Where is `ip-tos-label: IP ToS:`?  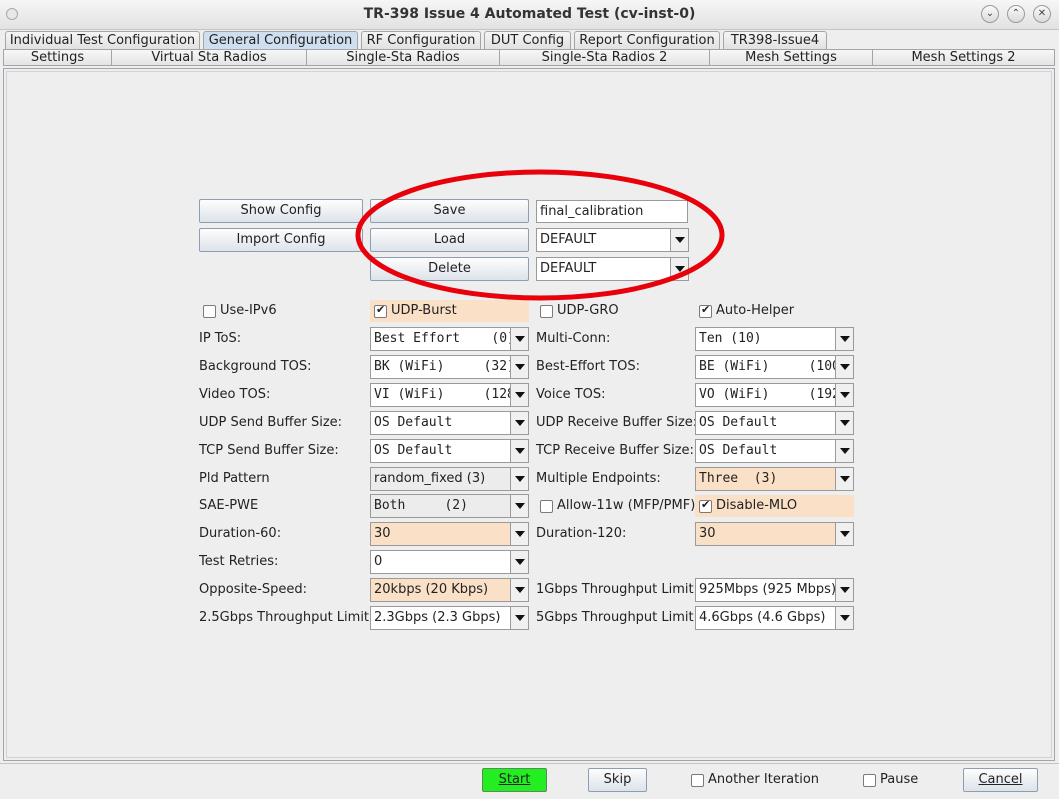
ip-tos-label: IP ToS: is located at coordinates (220, 338).